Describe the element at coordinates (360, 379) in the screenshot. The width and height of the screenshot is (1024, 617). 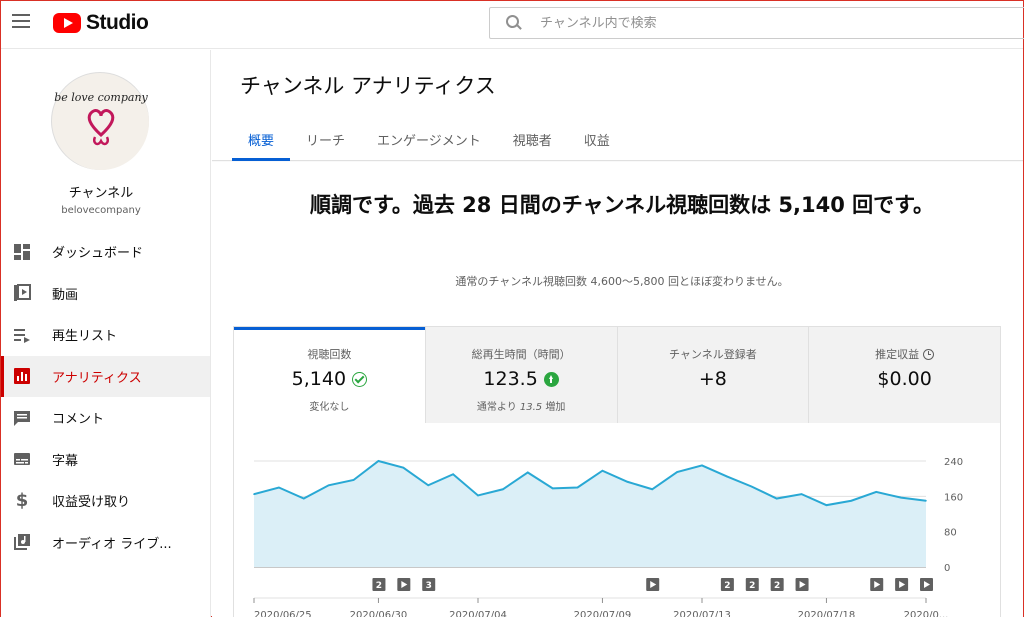
I see `check-circle-icon` at that location.